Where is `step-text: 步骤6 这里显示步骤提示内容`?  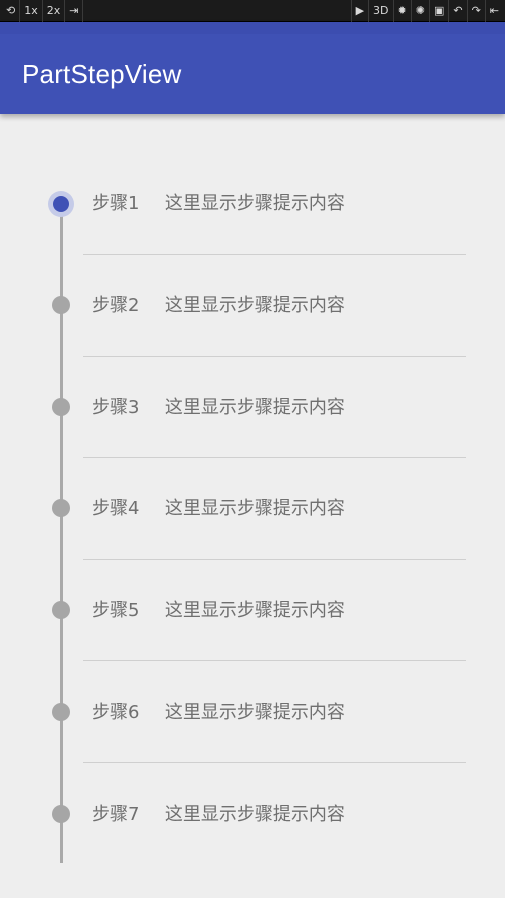 step-text: 步骤6 这里显示步骤提示内容 is located at coordinates (218, 713).